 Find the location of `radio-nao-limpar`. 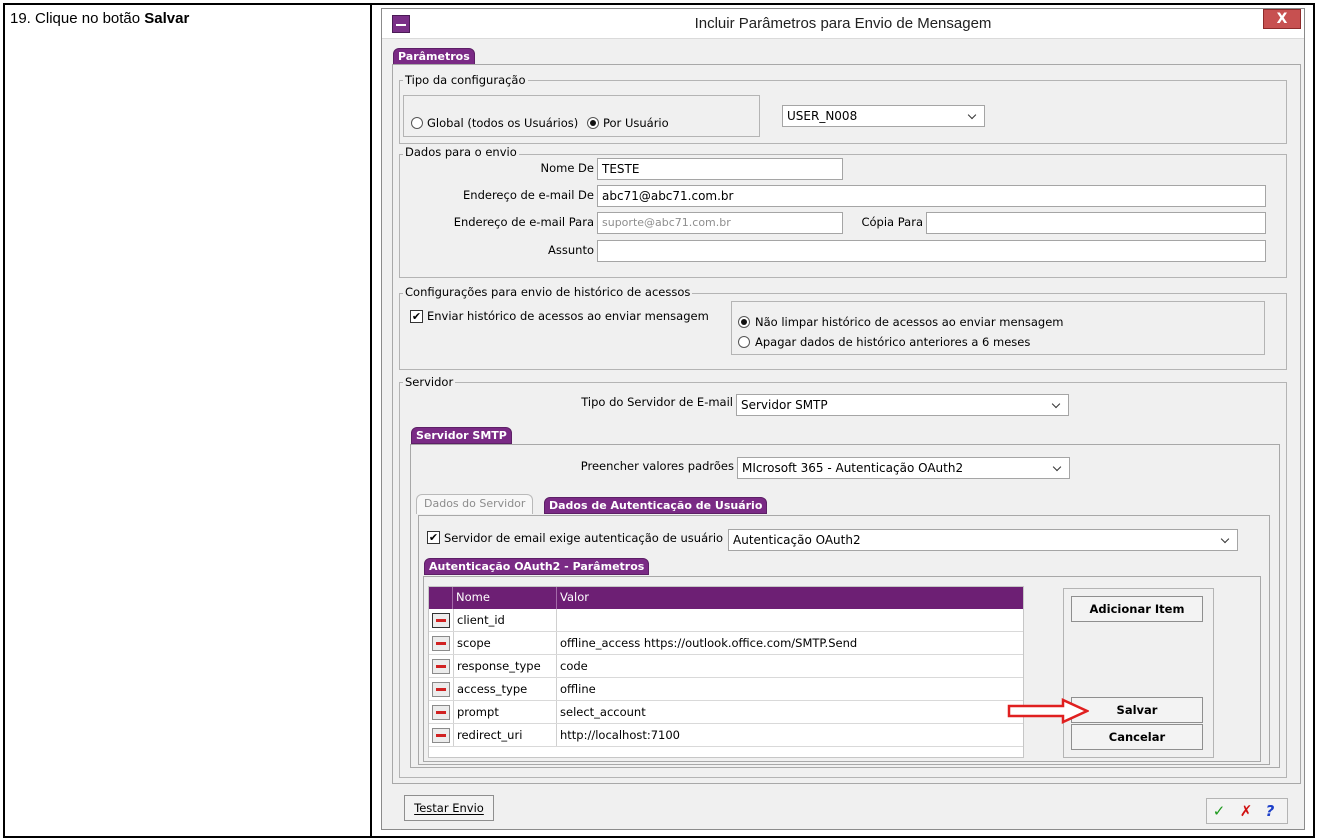

radio-nao-limpar is located at coordinates (744, 322).